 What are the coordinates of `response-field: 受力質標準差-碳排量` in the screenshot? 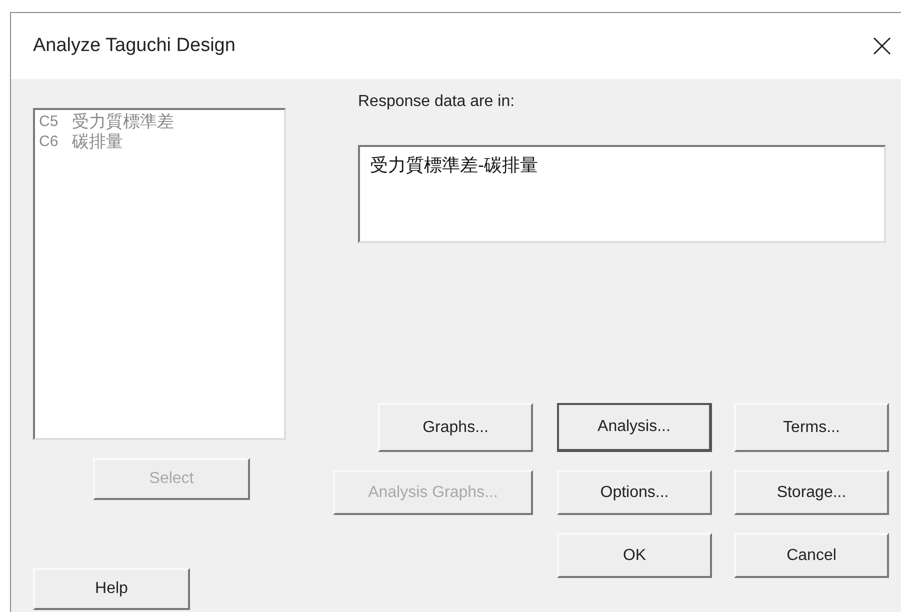 It's located at (622, 194).